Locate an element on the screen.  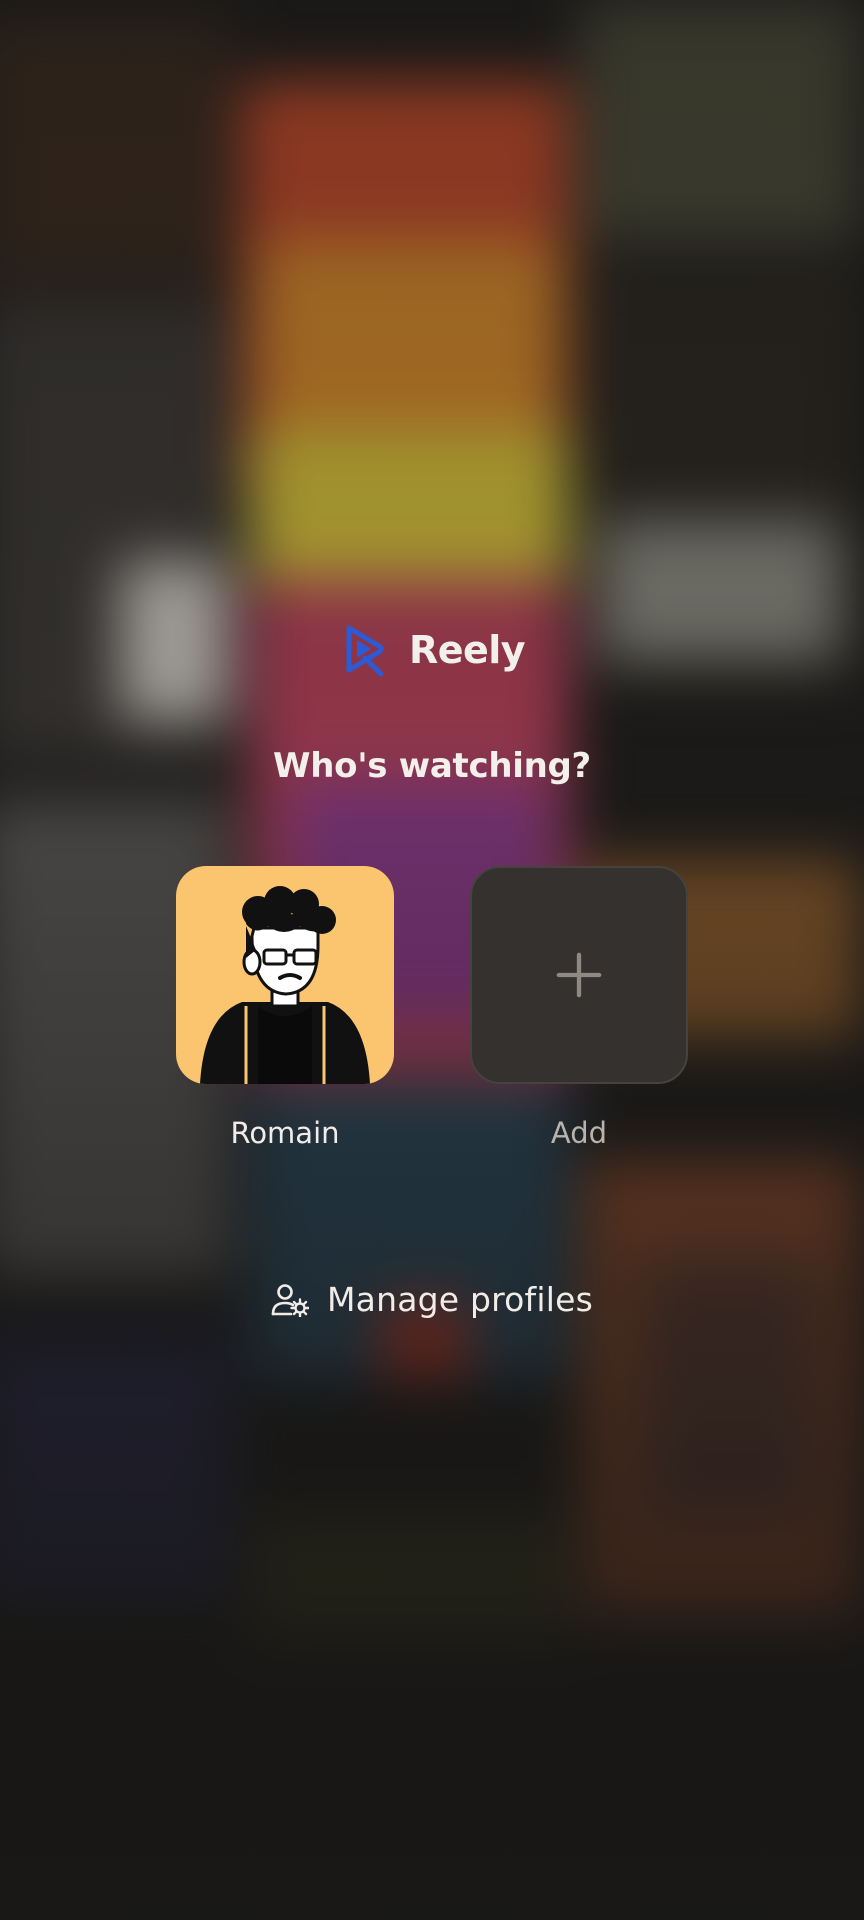
profile-avatar is located at coordinates (285, 975).